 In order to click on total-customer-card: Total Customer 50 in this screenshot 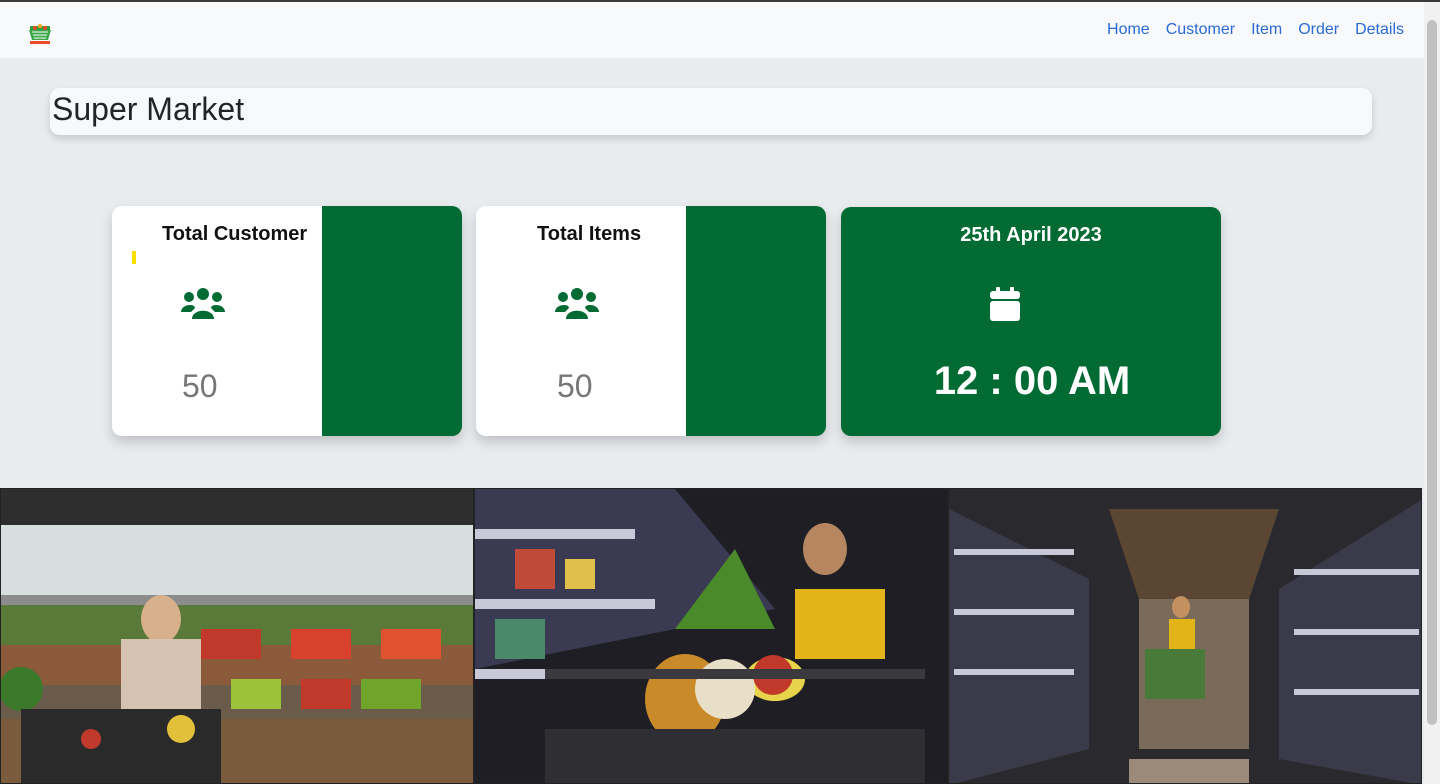, I will do `click(287, 321)`.